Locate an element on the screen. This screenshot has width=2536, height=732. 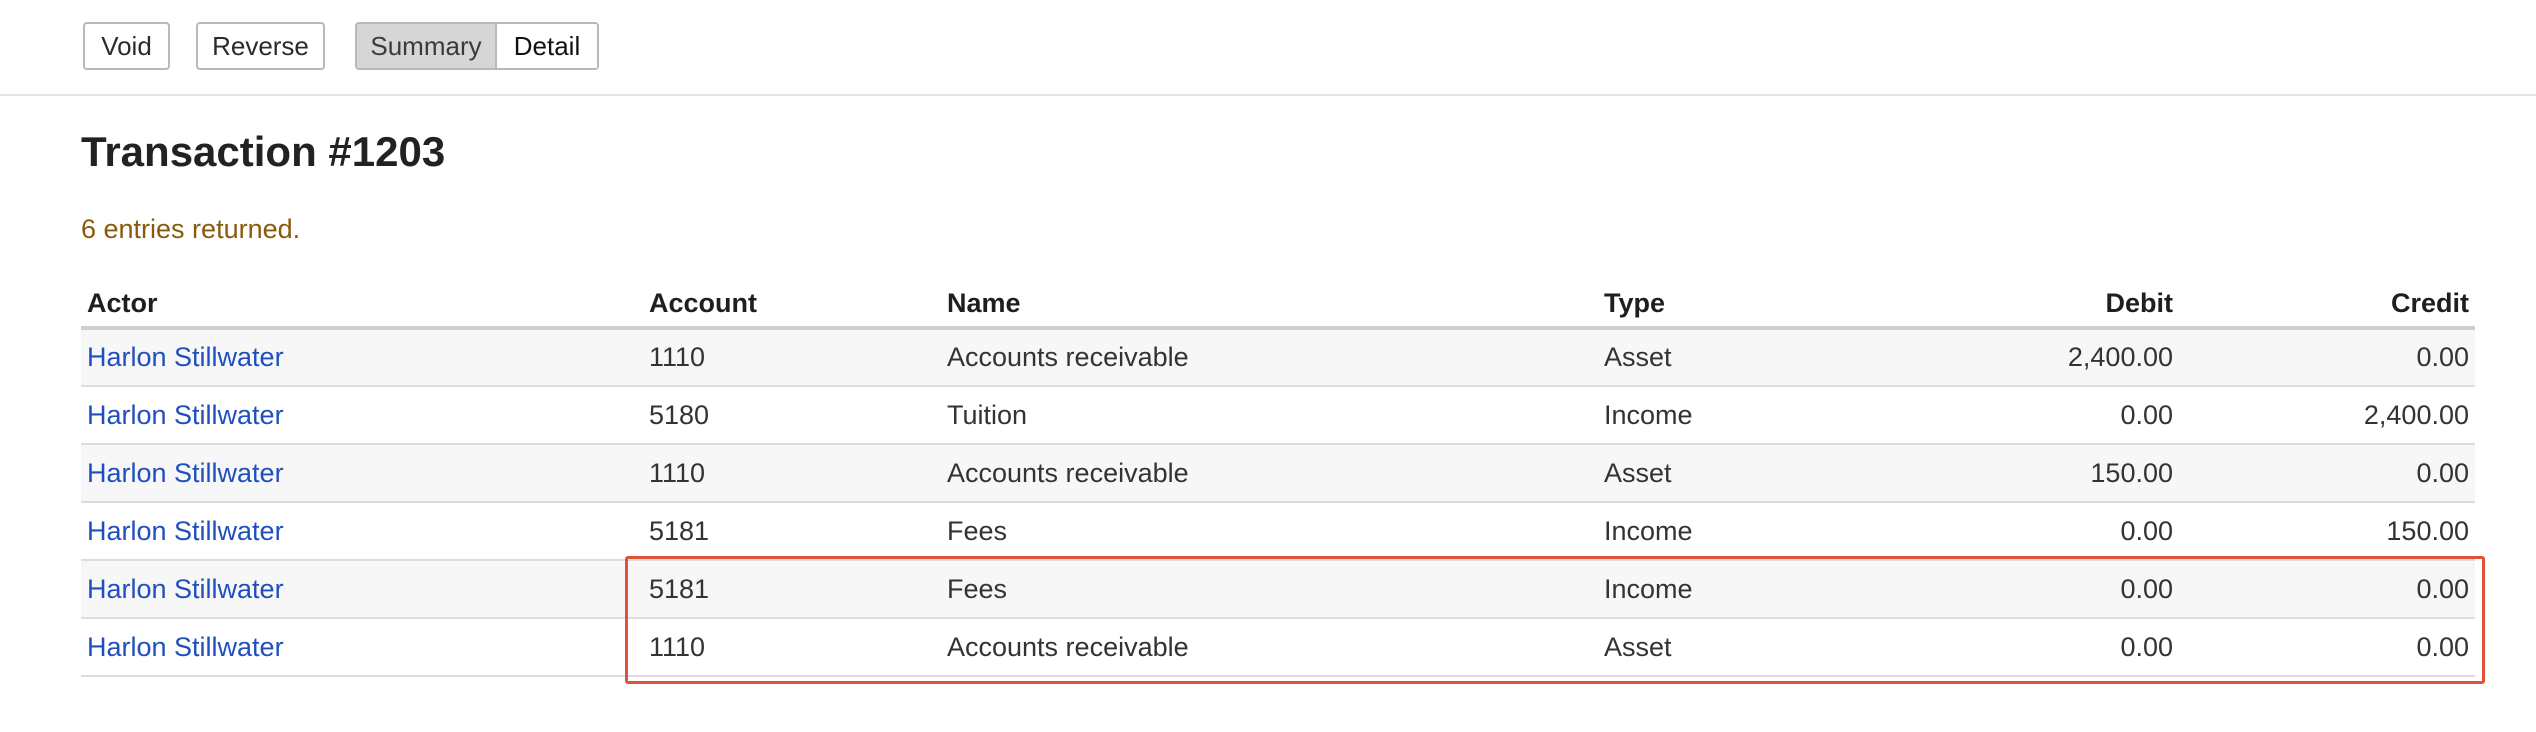
entries-count-message: 6 entries returned. is located at coordinates (191, 229).